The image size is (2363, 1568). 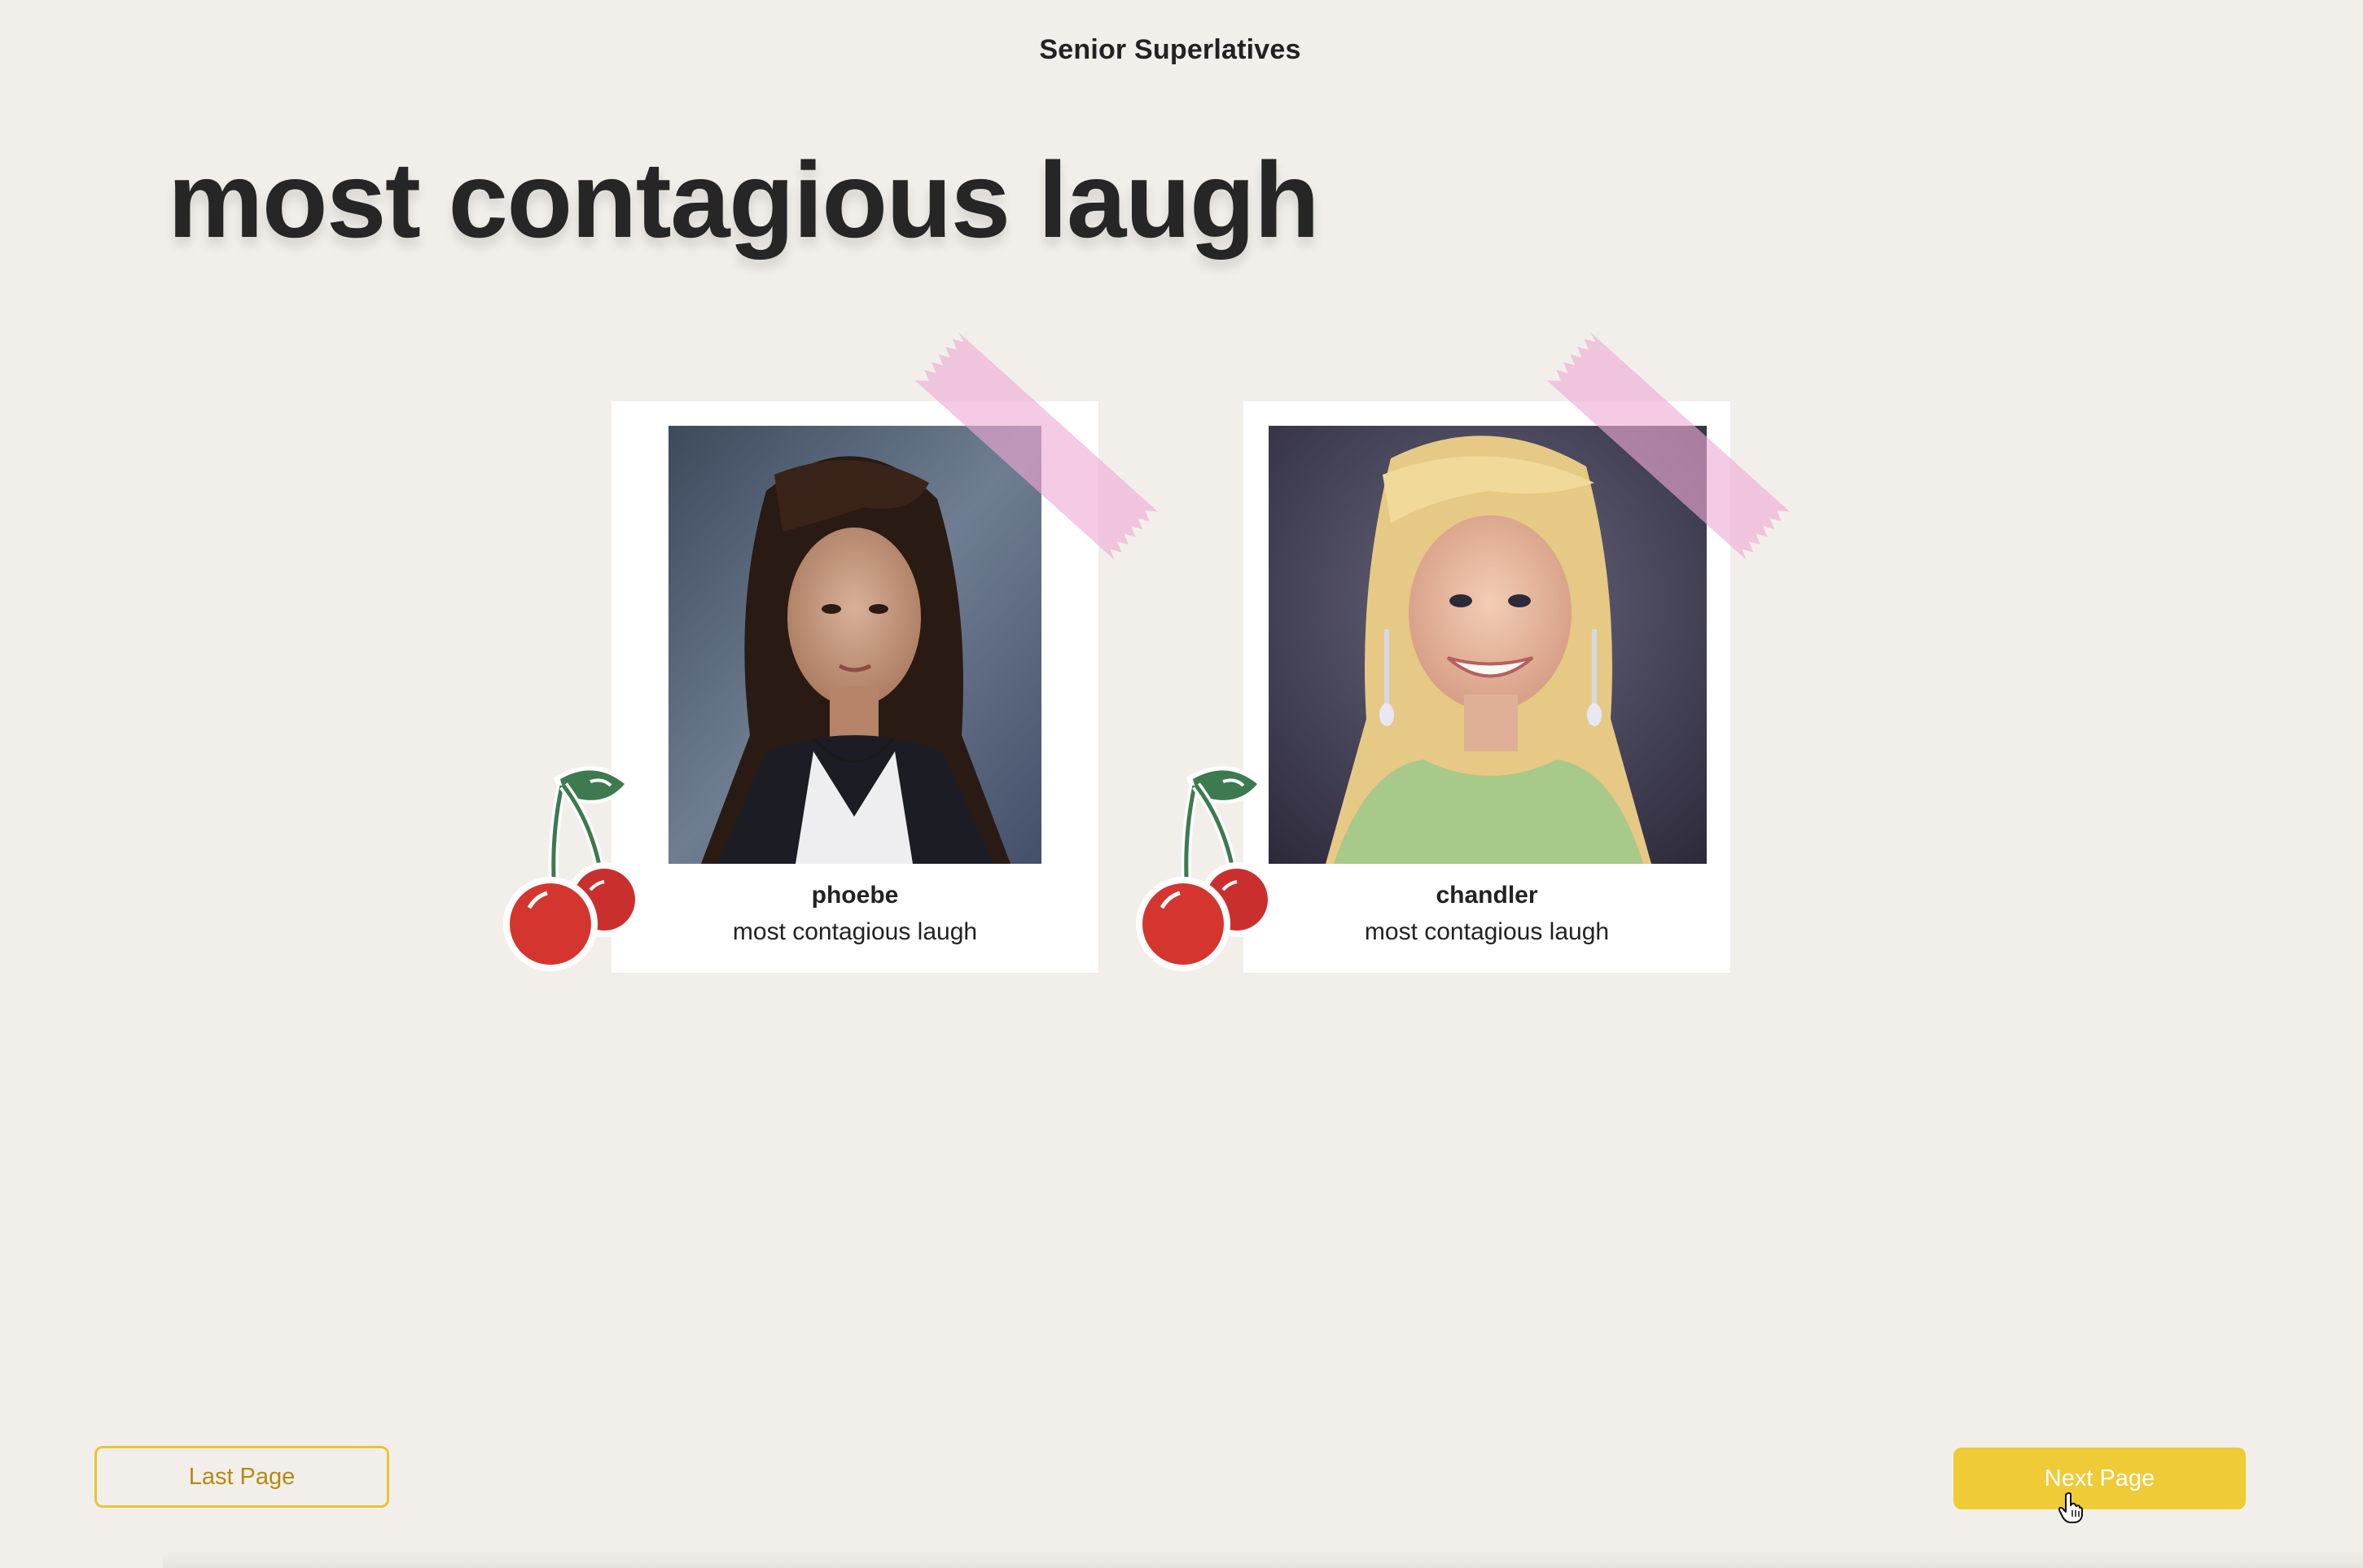 What do you see at coordinates (2070, 1508) in the screenshot?
I see `hand-cursor-icon` at bounding box center [2070, 1508].